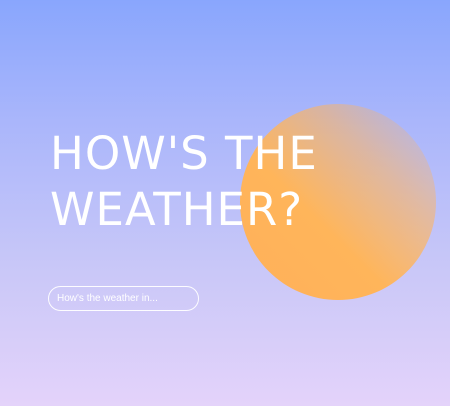 This screenshot has height=406, width=450. Describe the element at coordinates (184, 153) in the screenshot. I see `title-line-1: HOW'S THE` at that location.